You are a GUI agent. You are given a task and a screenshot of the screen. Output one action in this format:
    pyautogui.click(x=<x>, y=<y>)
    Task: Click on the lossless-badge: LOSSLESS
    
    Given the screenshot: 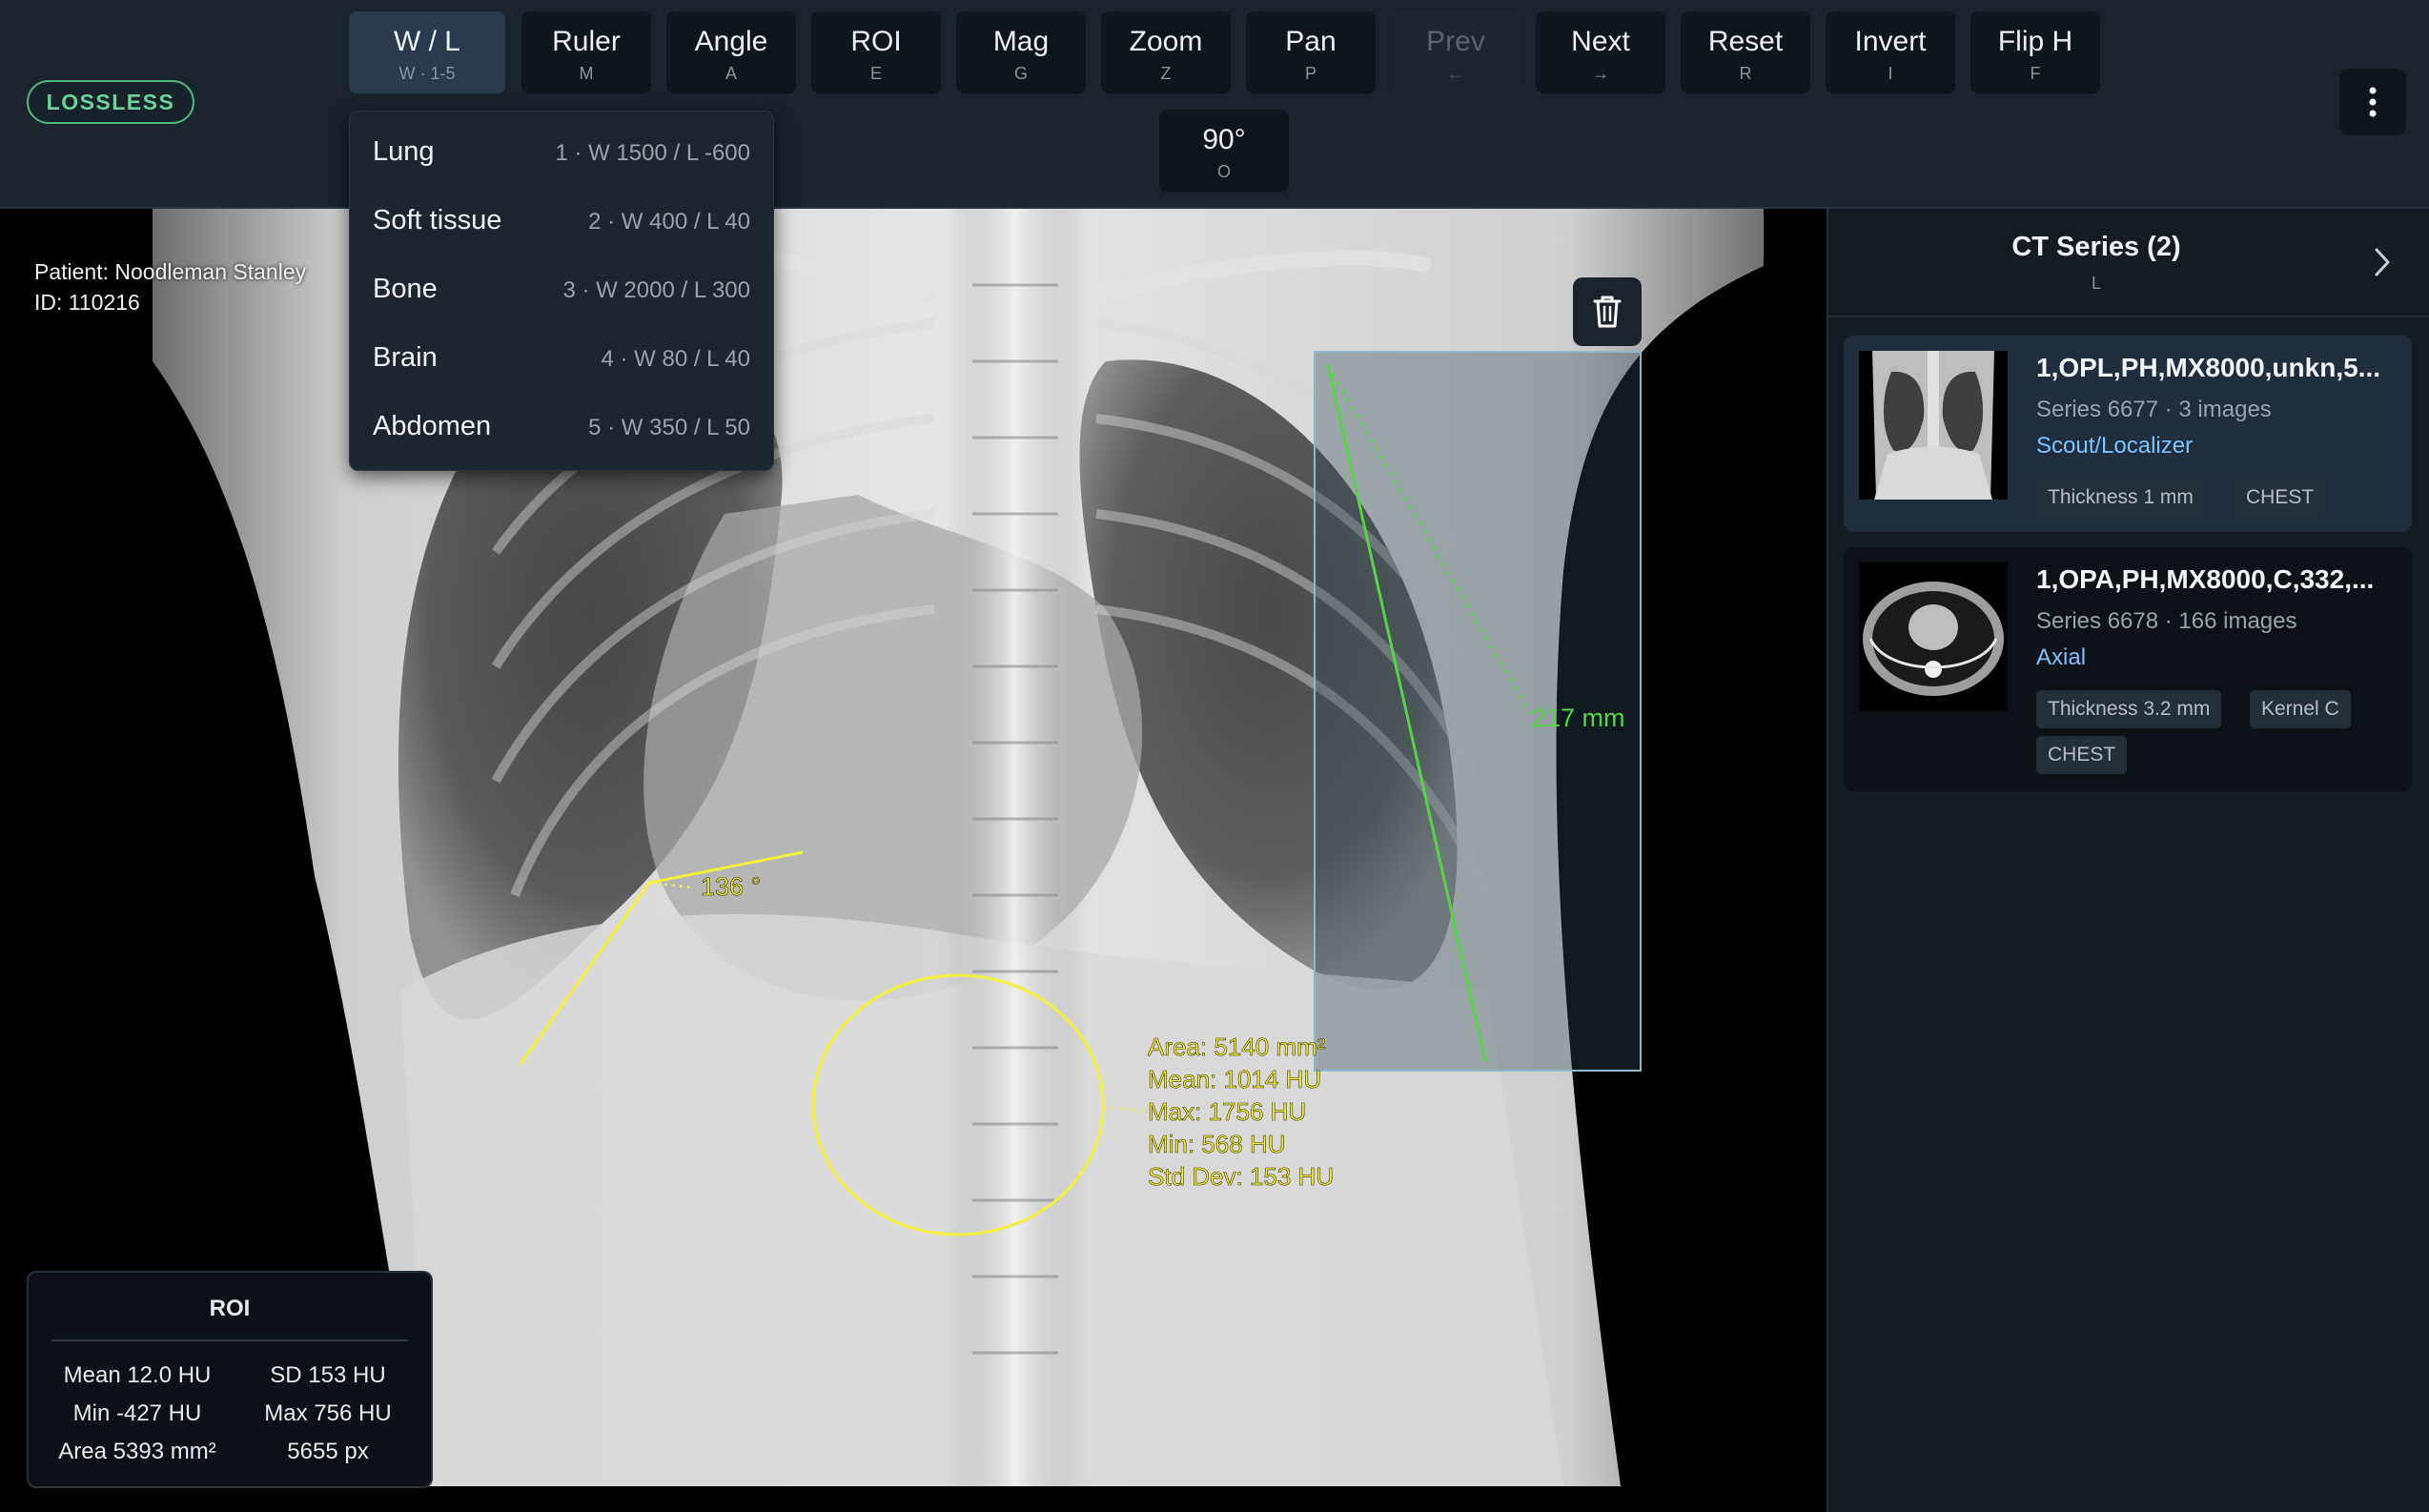 What is the action you would take?
    pyautogui.click(x=110, y=102)
    